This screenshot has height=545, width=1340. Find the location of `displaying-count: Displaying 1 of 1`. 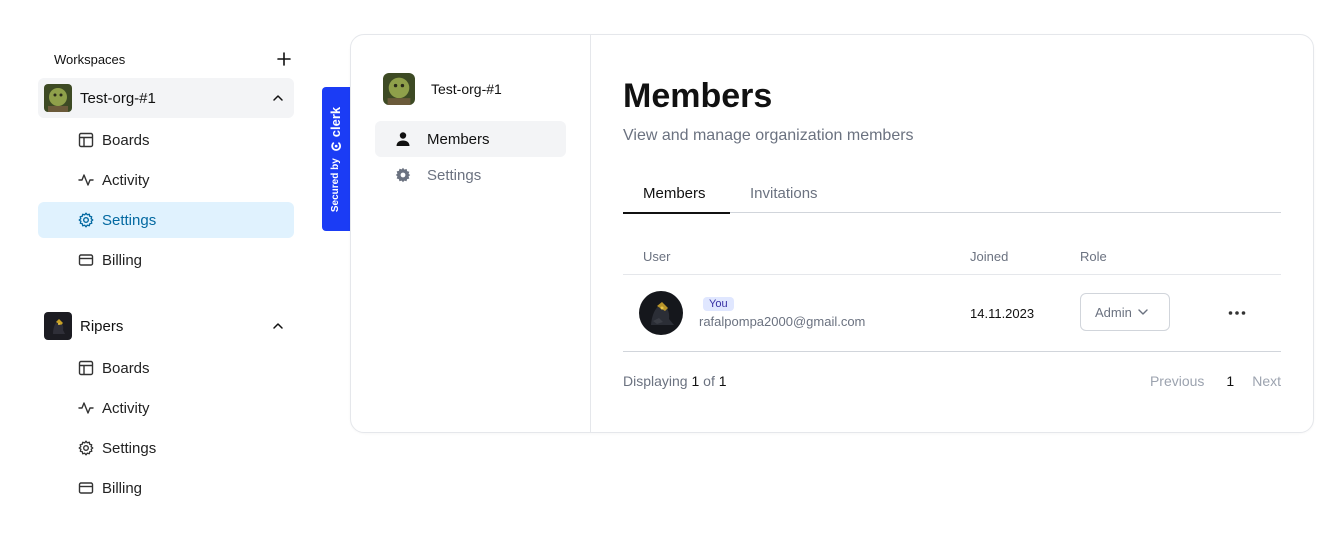

displaying-count: Displaying 1 of 1 is located at coordinates (675, 381).